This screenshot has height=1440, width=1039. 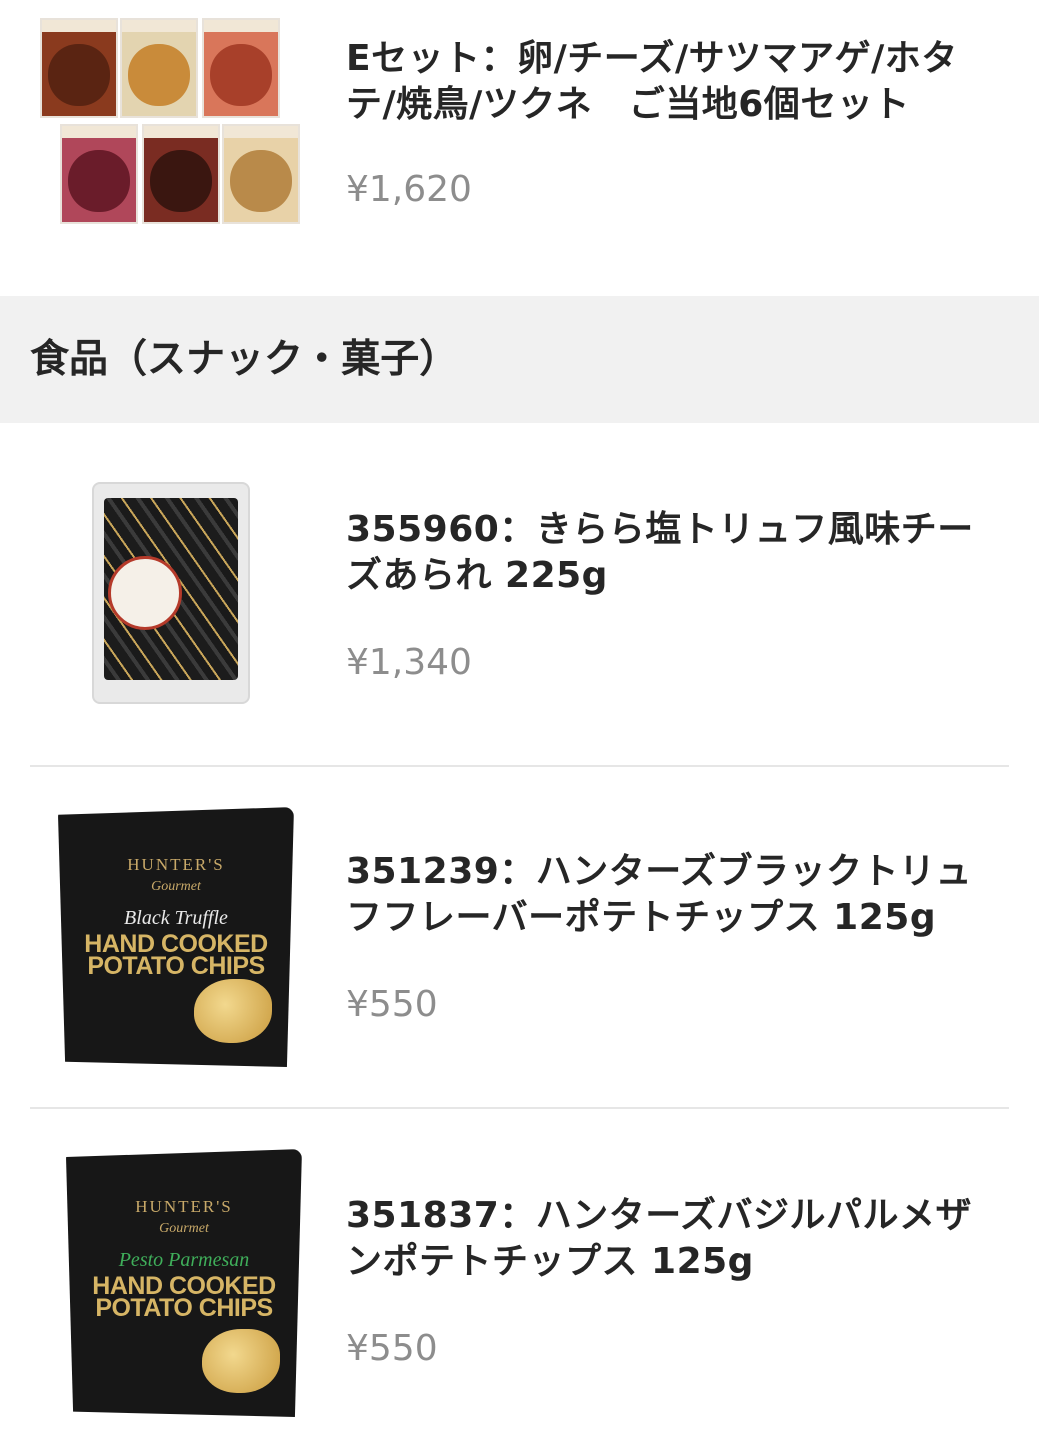 I want to click on product-title: 351239：ハンターズブラックトリュフフレーバーポテトチップス 125g, so click(x=659, y=894).